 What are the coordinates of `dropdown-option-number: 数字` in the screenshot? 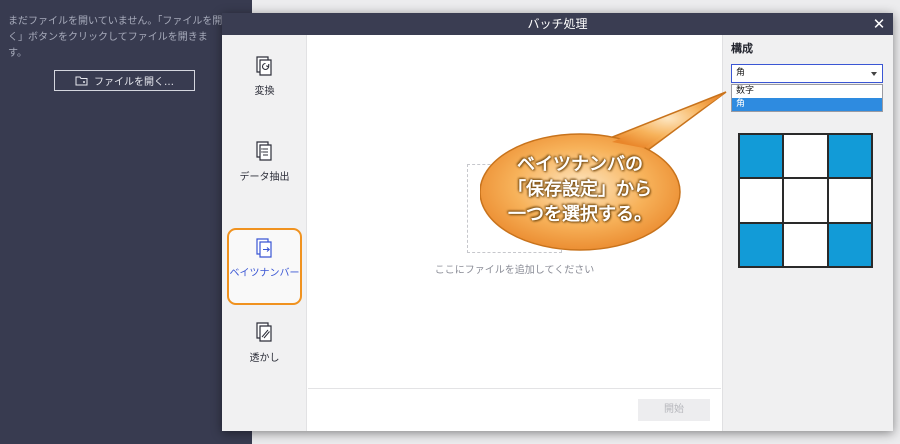 It's located at (807, 91).